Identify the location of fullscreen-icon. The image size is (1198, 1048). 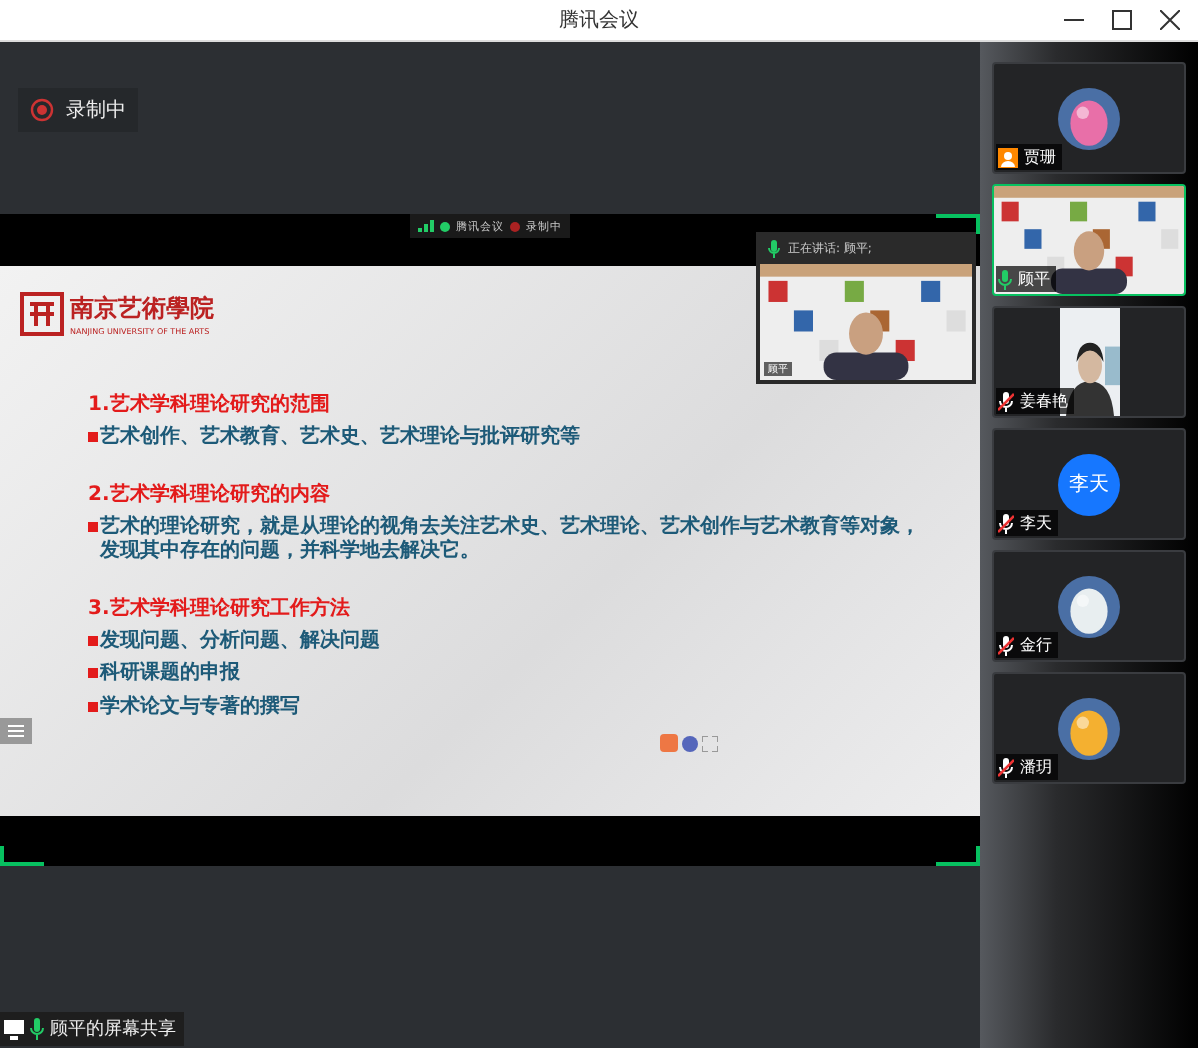
(710, 743).